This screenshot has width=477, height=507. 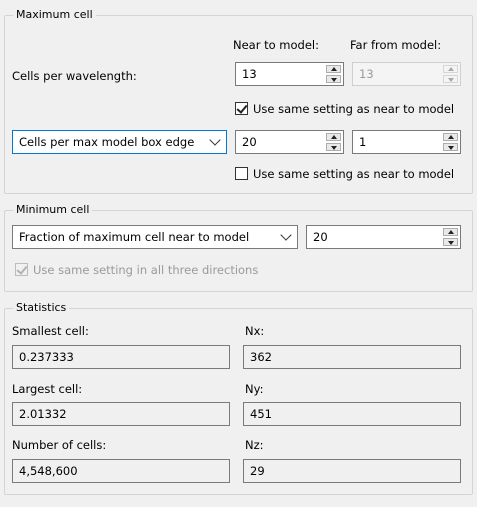 What do you see at coordinates (406, 142) in the screenshot?
I see `box-edge-far-spinner: 1` at bounding box center [406, 142].